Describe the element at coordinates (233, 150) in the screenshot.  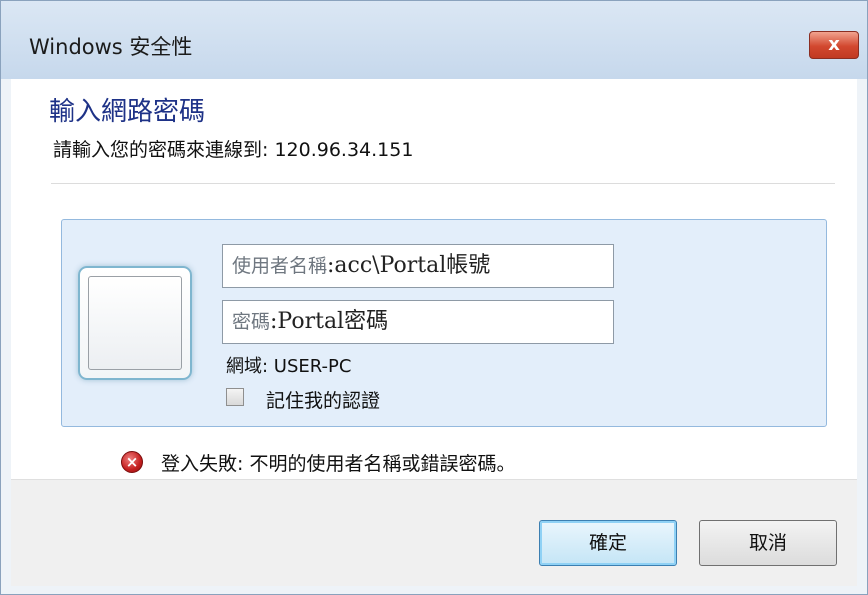
I see `dialog-subtitle: 請輸入您的密碼來連線到: 120.96.34.151` at that location.